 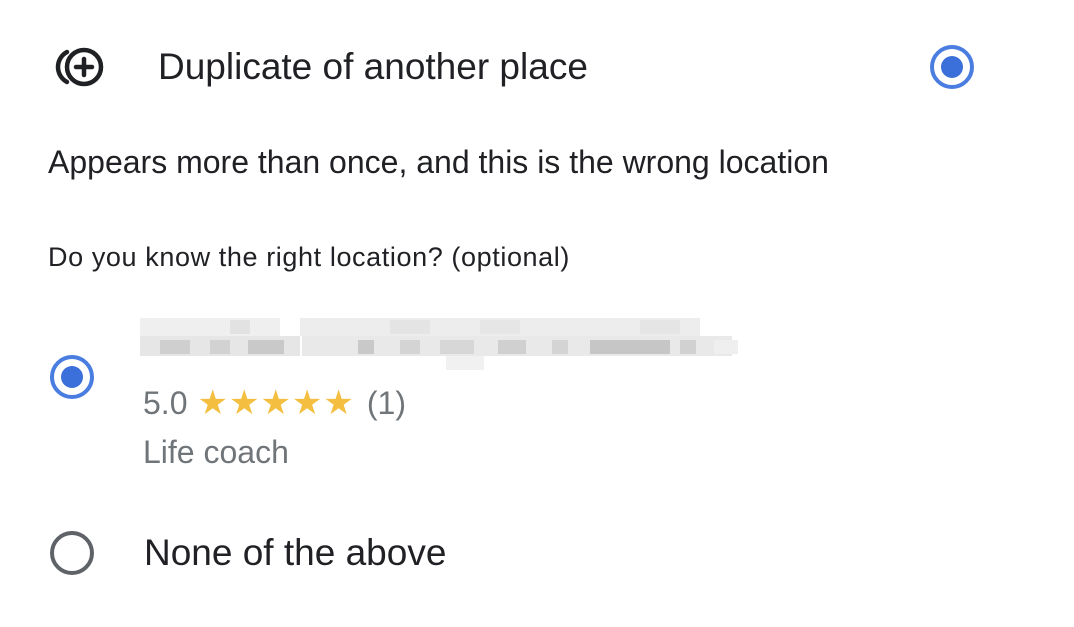 What do you see at coordinates (216, 452) in the screenshot?
I see `place-category: Life coach` at bounding box center [216, 452].